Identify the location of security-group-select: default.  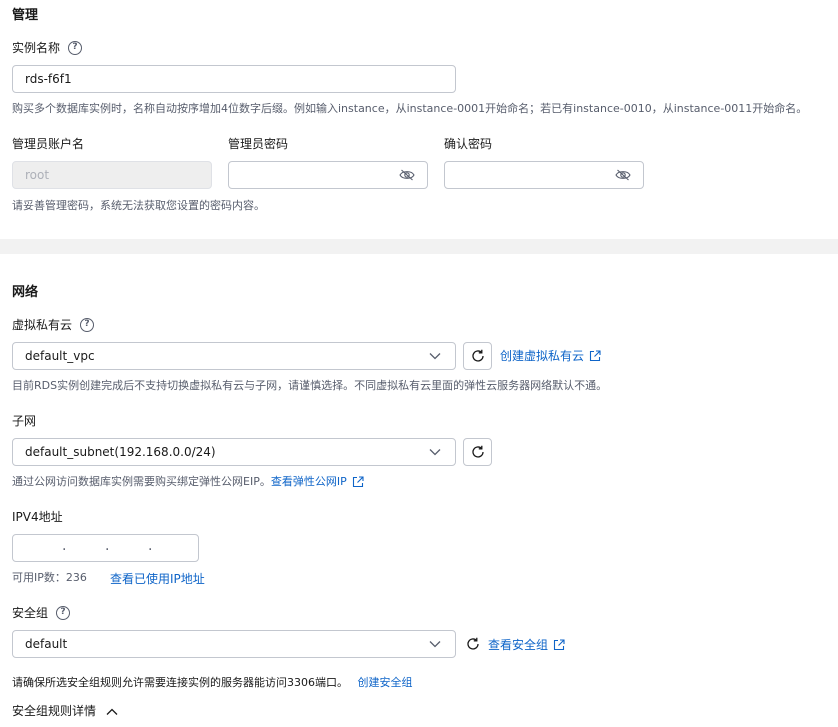
(234, 644).